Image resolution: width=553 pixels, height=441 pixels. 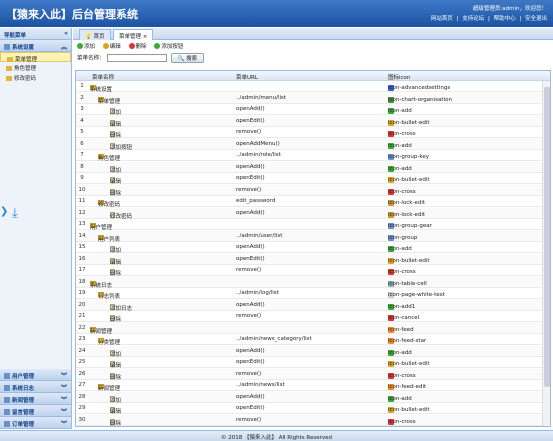 I want to click on table-row: 21 删除 remove() icon-cancel, so click(x=309, y=317).